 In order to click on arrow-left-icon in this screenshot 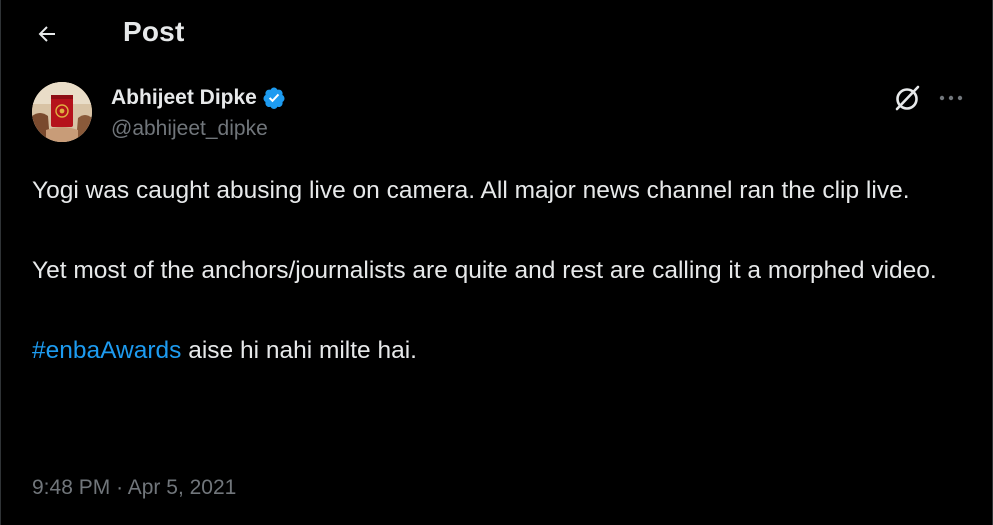, I will do `click(46, 34)`.